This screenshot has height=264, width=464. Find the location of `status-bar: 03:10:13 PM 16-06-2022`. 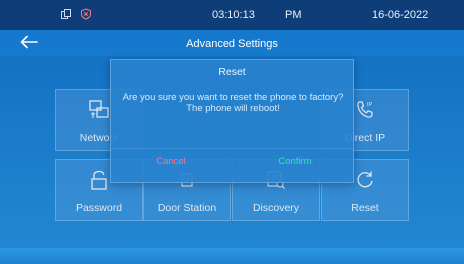

status-bar: 03:10:13 PM 16-06-2022 is located at coordinates (232, 15).